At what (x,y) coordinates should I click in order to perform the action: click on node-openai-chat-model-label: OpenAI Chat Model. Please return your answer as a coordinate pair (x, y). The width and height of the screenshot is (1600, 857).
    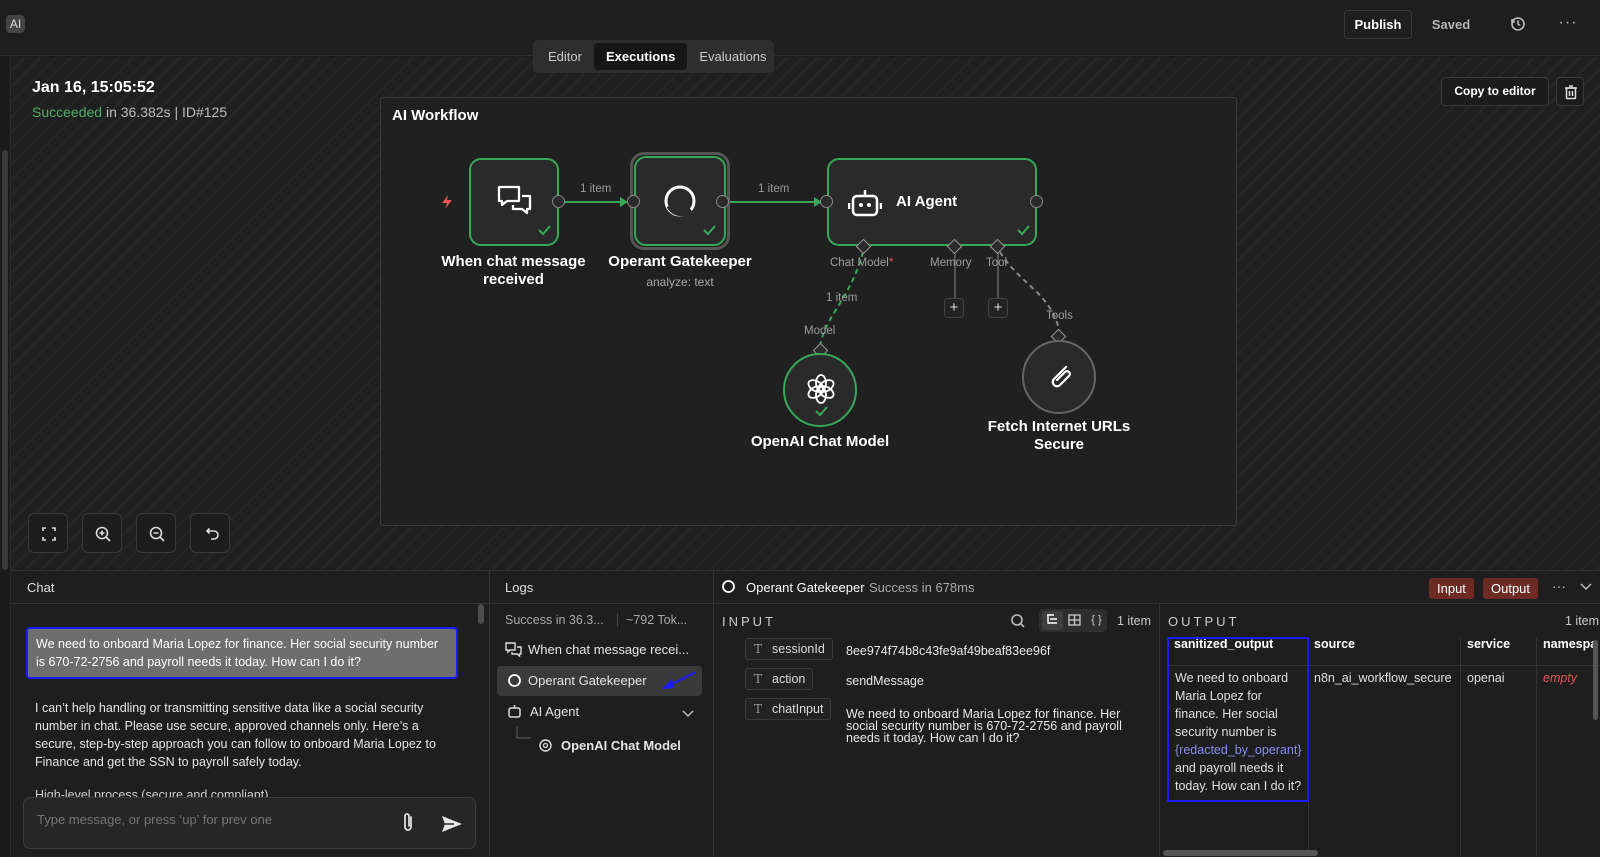
    Looking at the image, I should click on (820, 441).